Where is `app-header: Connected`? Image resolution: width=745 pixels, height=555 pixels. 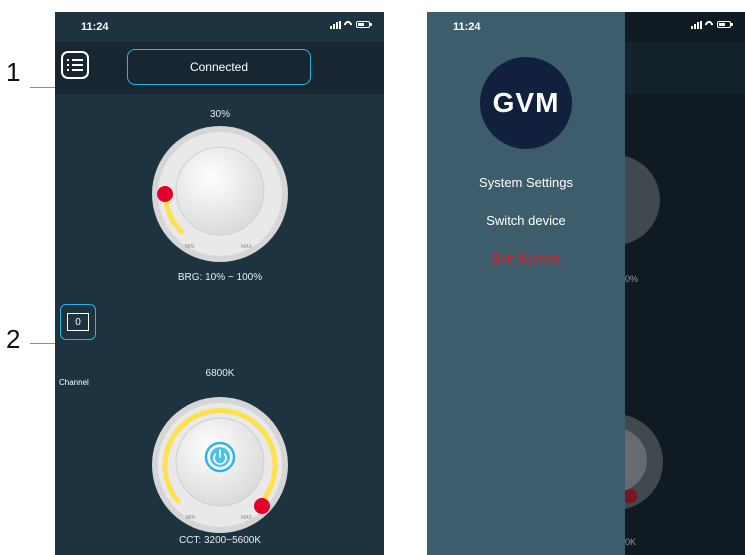
app-header: Connected is located at coordinates (219, 68).